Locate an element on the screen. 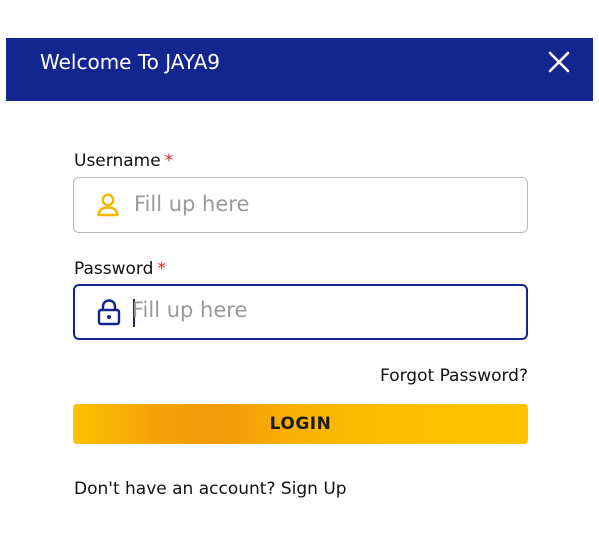 Image resolution: width=599 pixels, height=550 pixels. login-button-label: LOGIN is located at coordinates (300, 424).